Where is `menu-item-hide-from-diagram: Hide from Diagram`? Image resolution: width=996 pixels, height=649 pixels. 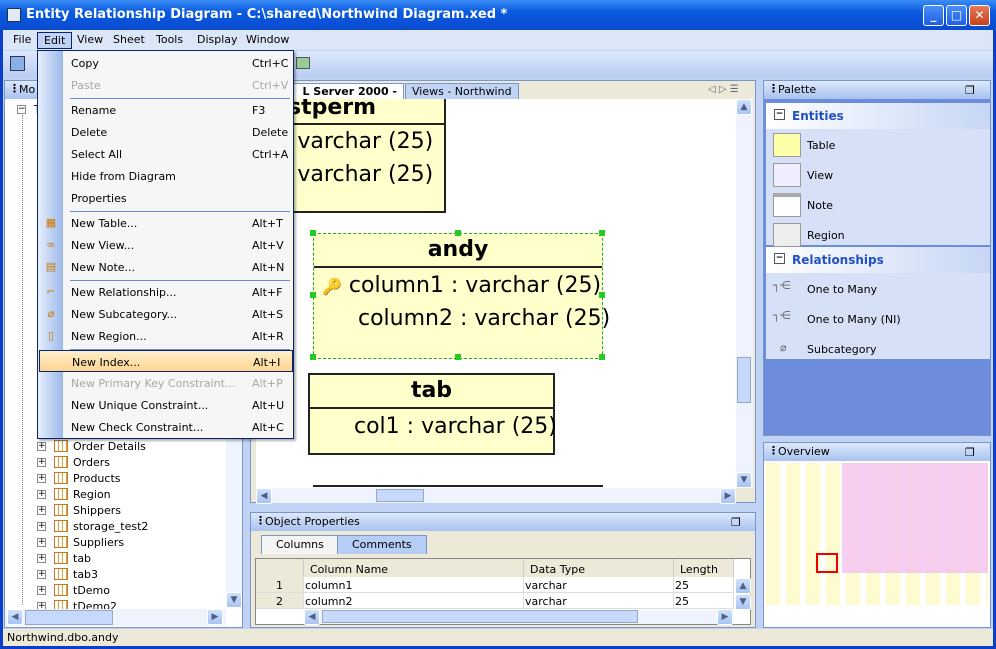 menu-item-hide-from-diagram: Hide from Diagram is located at coordinates (166, 176).